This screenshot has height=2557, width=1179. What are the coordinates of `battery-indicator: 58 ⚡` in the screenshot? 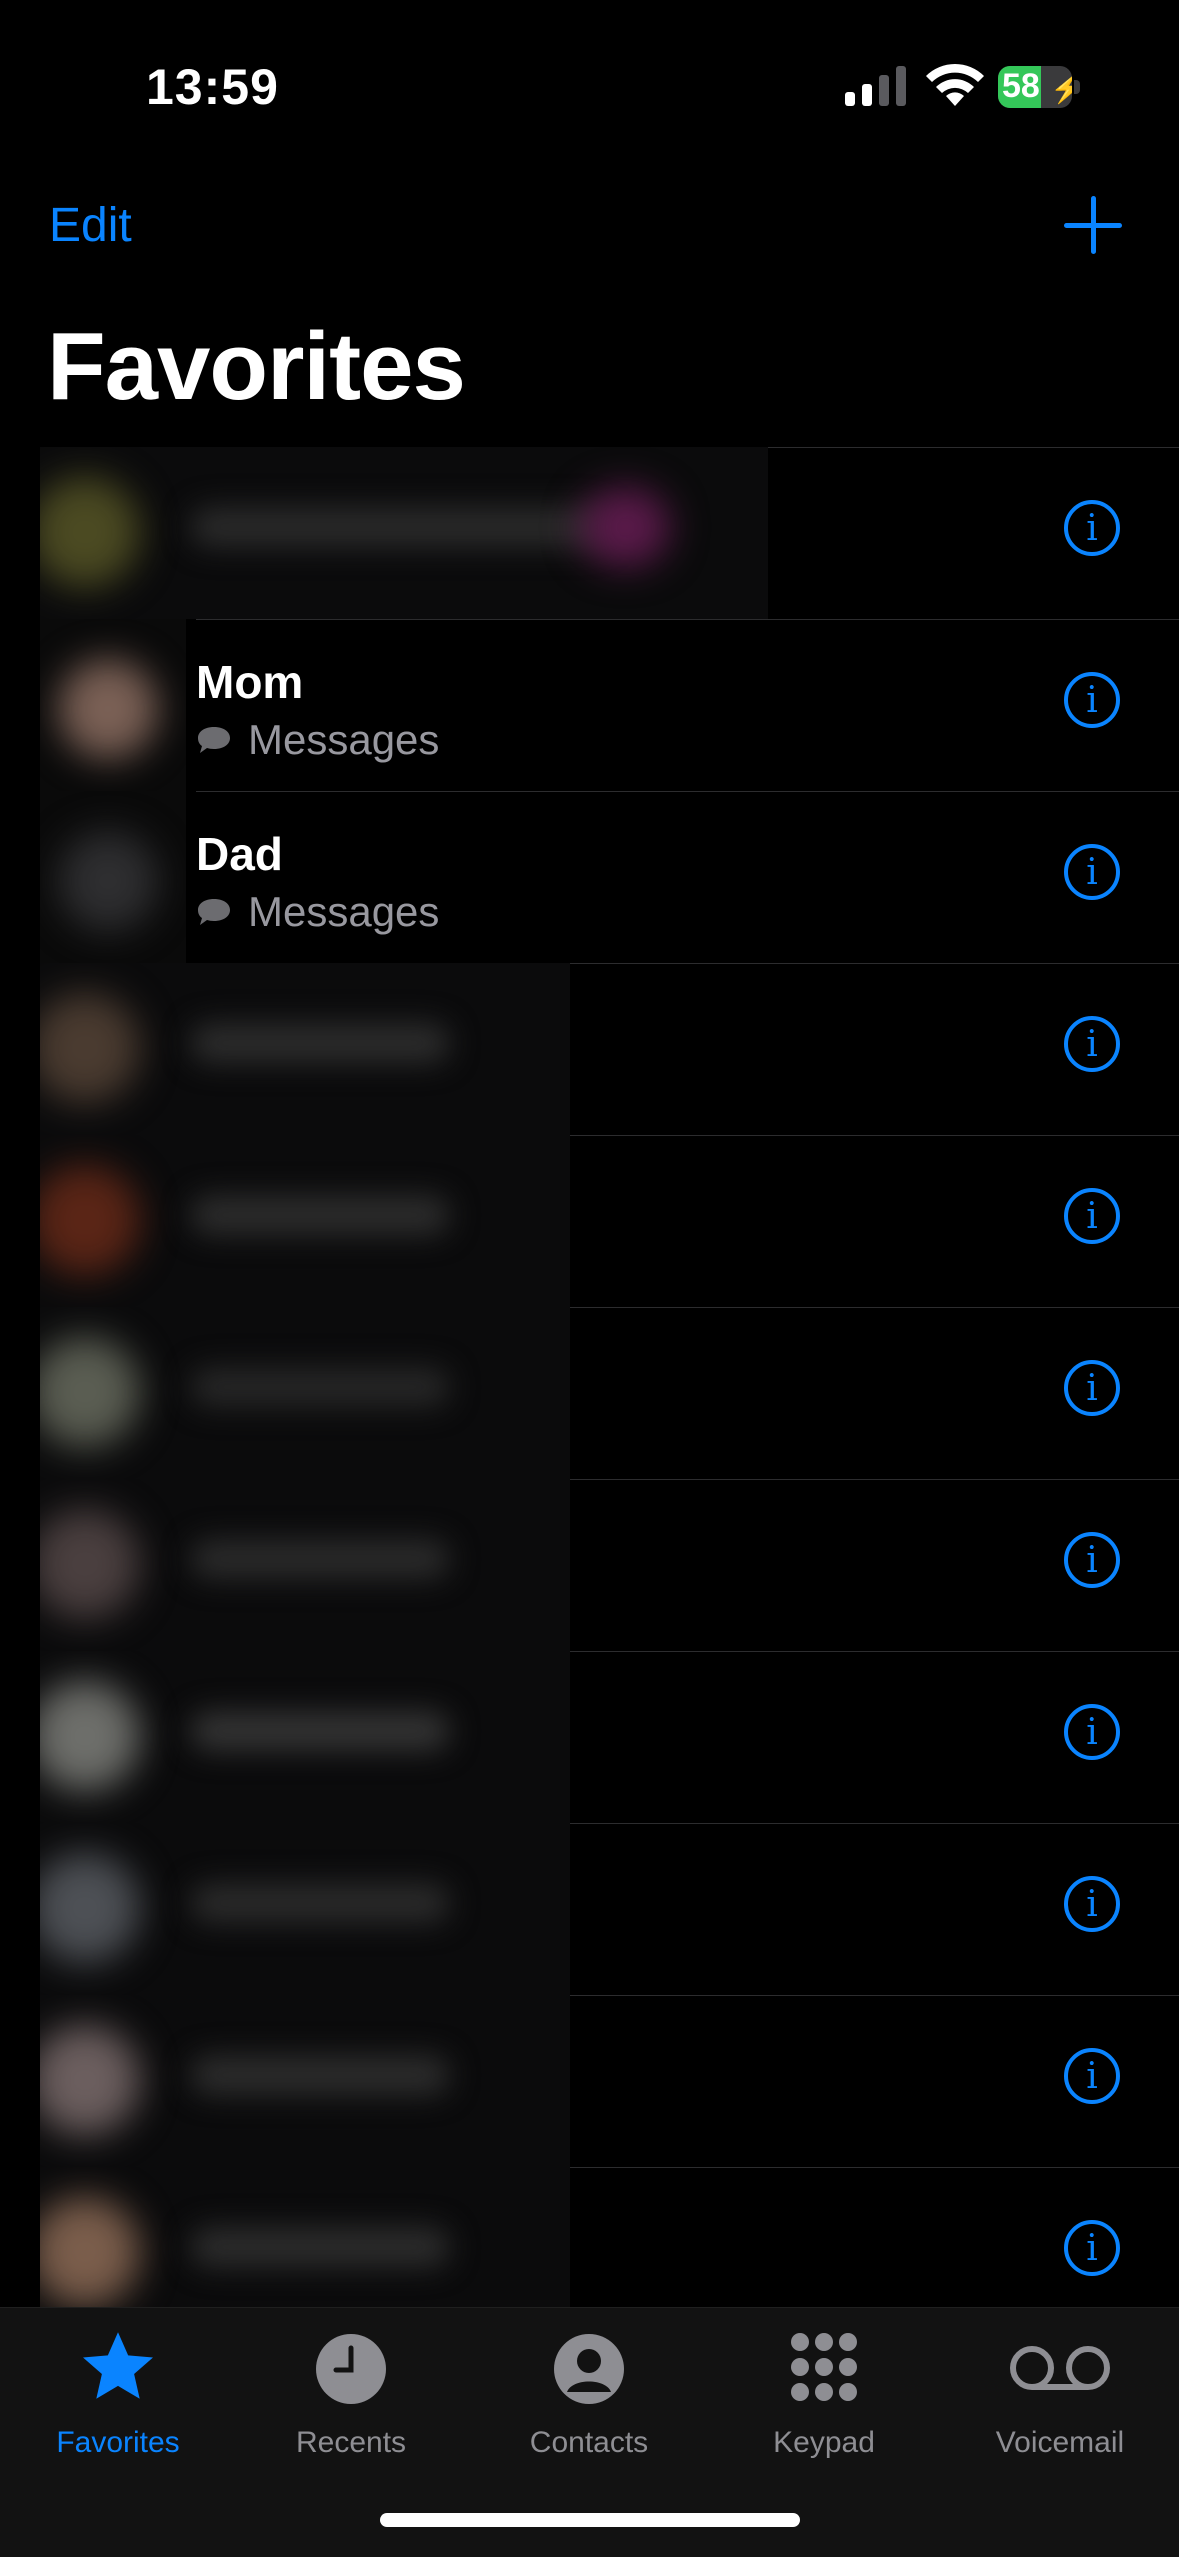 It's located at (1039, 87).